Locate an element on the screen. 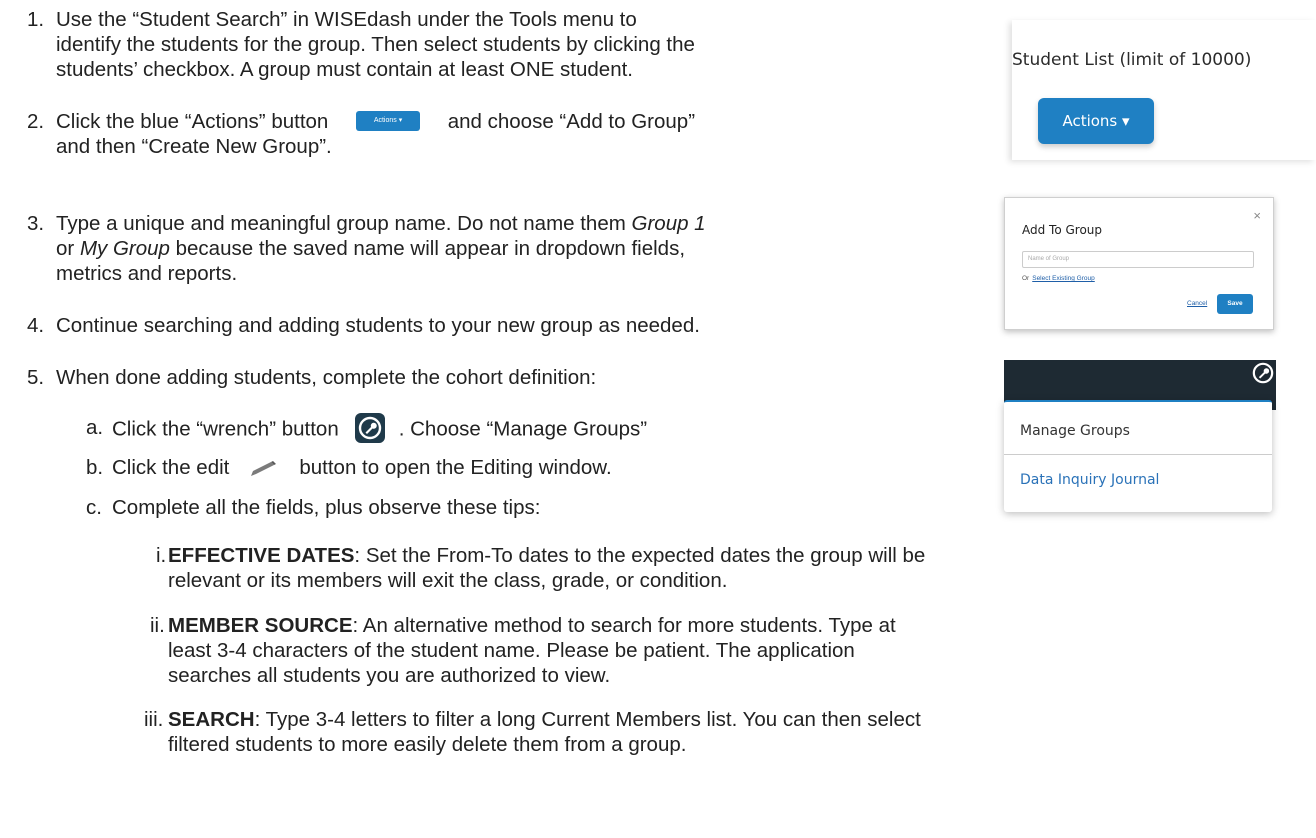 The image size is (1316, 838). student-list-screenshot: Student List (limit of 10000) Actions ▾ is located at coordinates (1164, 90).